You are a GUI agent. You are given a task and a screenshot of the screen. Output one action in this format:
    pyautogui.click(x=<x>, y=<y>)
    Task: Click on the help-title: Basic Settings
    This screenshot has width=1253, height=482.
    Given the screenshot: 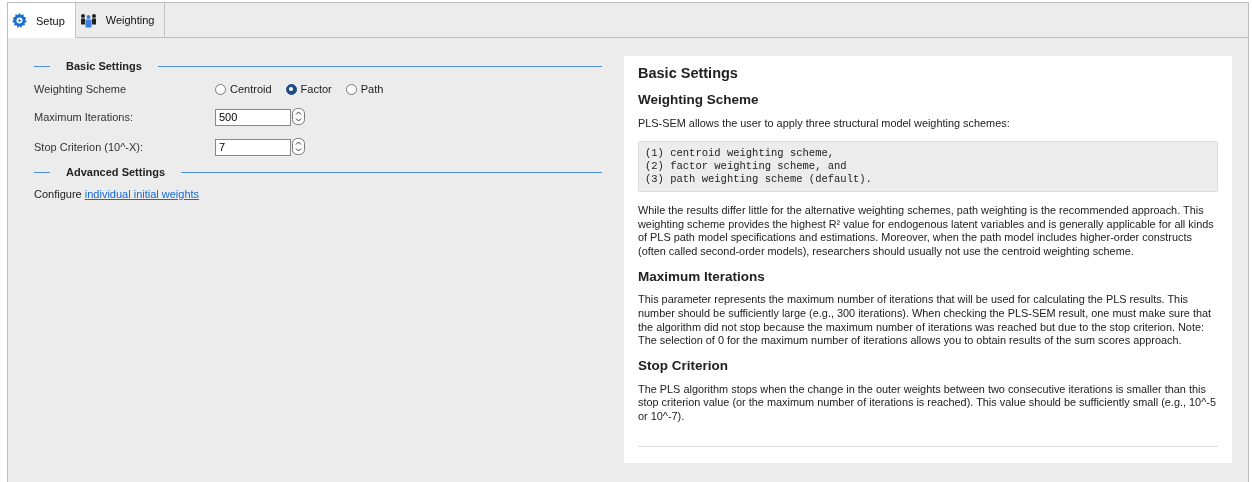 What is the action you would take?
    pyautogui.click(x=688, y=73)
    